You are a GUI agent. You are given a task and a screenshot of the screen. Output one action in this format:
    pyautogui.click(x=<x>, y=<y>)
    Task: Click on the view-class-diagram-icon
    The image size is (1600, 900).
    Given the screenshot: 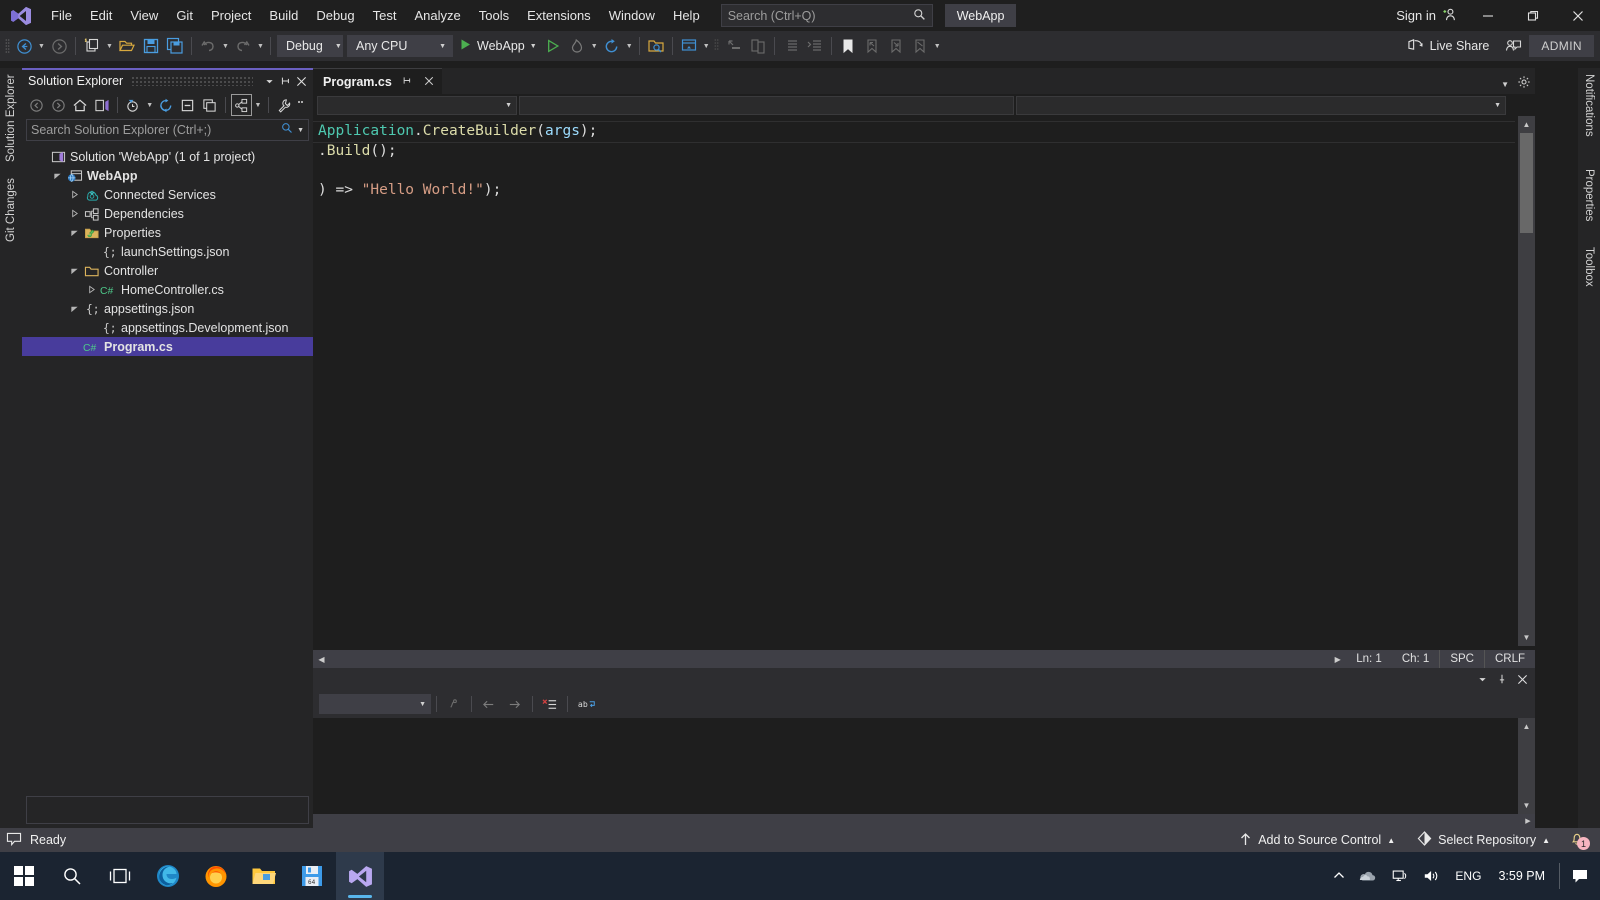 What is the action you would take?
    pyautogui.click(x=241, y=105)
    